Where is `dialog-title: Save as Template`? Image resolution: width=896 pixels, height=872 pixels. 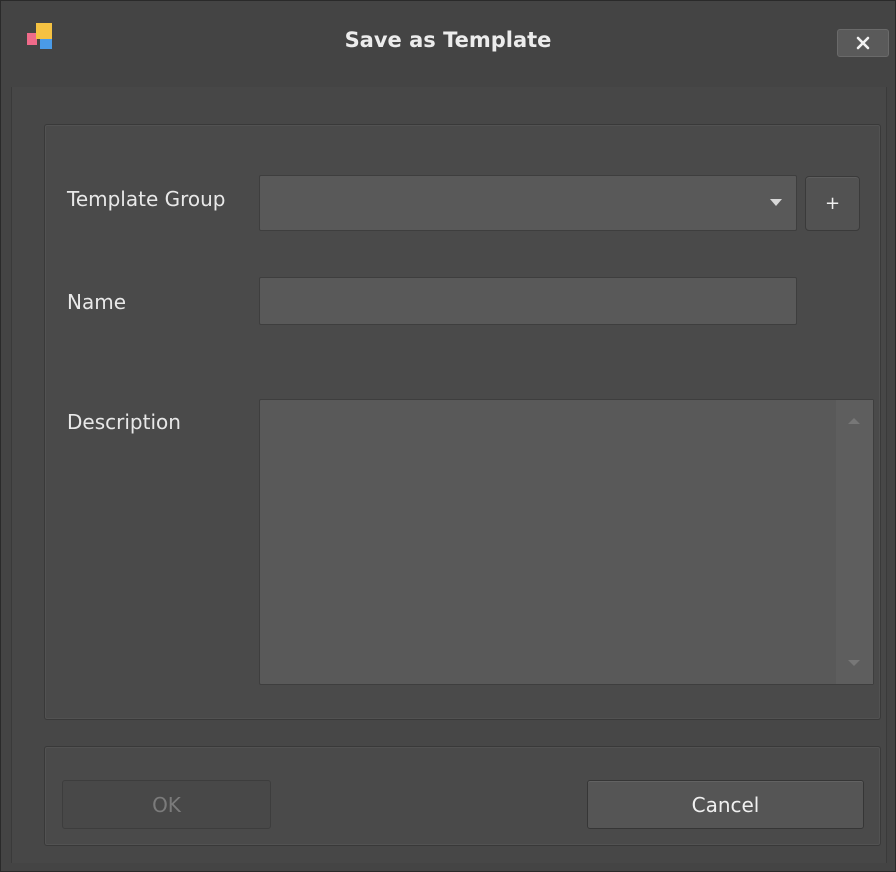 dialog-title: Save as Template is located at coordinates (448, 40).